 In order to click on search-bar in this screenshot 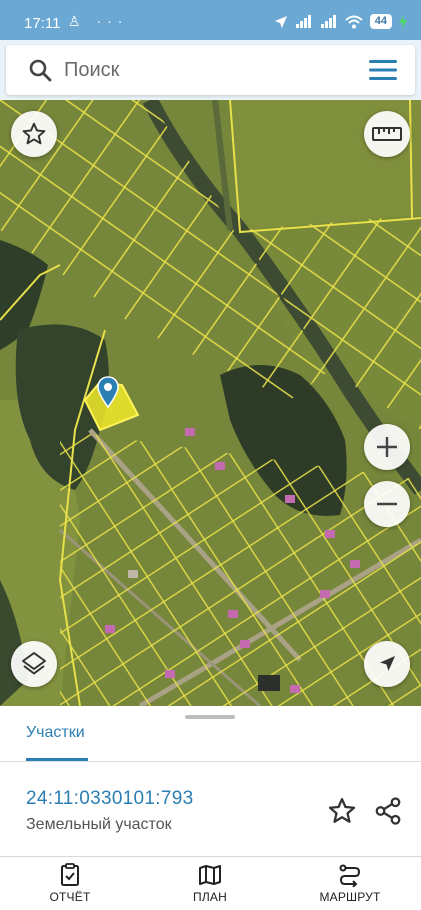, I will do `click(210, 70)`.